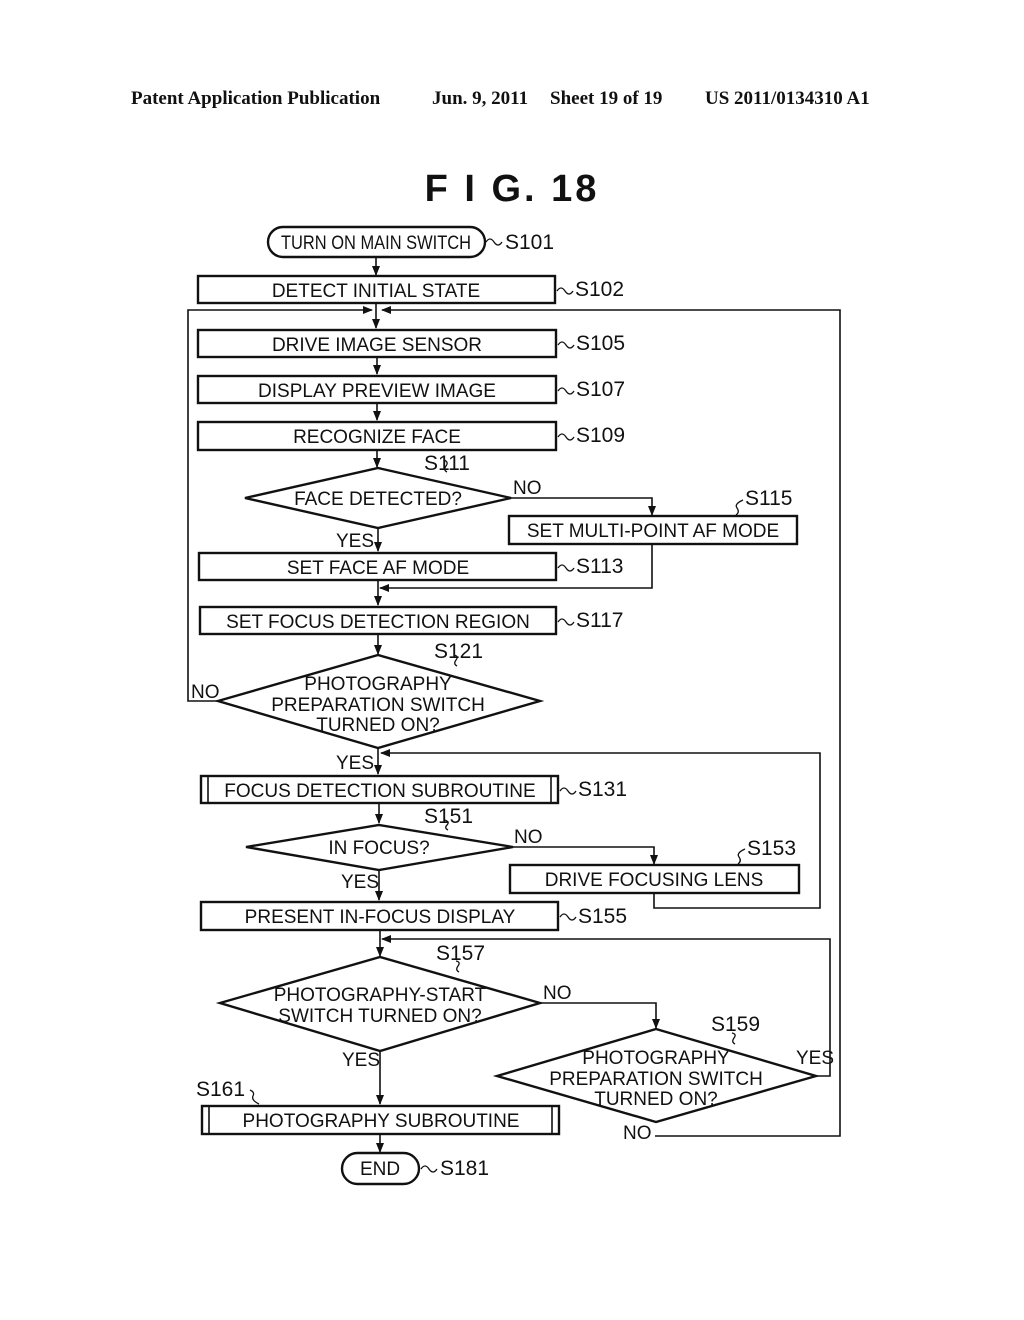 The image size is (1024, 1320). I want to click on node-text: DETECT INITIAL STATE, so click(376, 291).